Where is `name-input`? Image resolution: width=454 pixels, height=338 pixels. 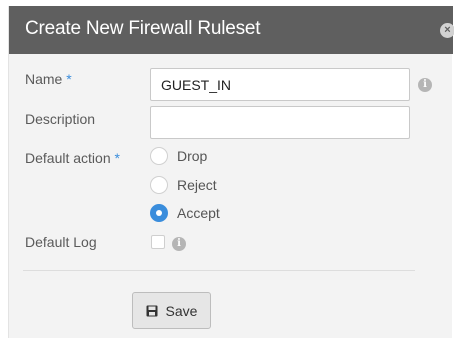 name-input is located at coordinates (280, 84).